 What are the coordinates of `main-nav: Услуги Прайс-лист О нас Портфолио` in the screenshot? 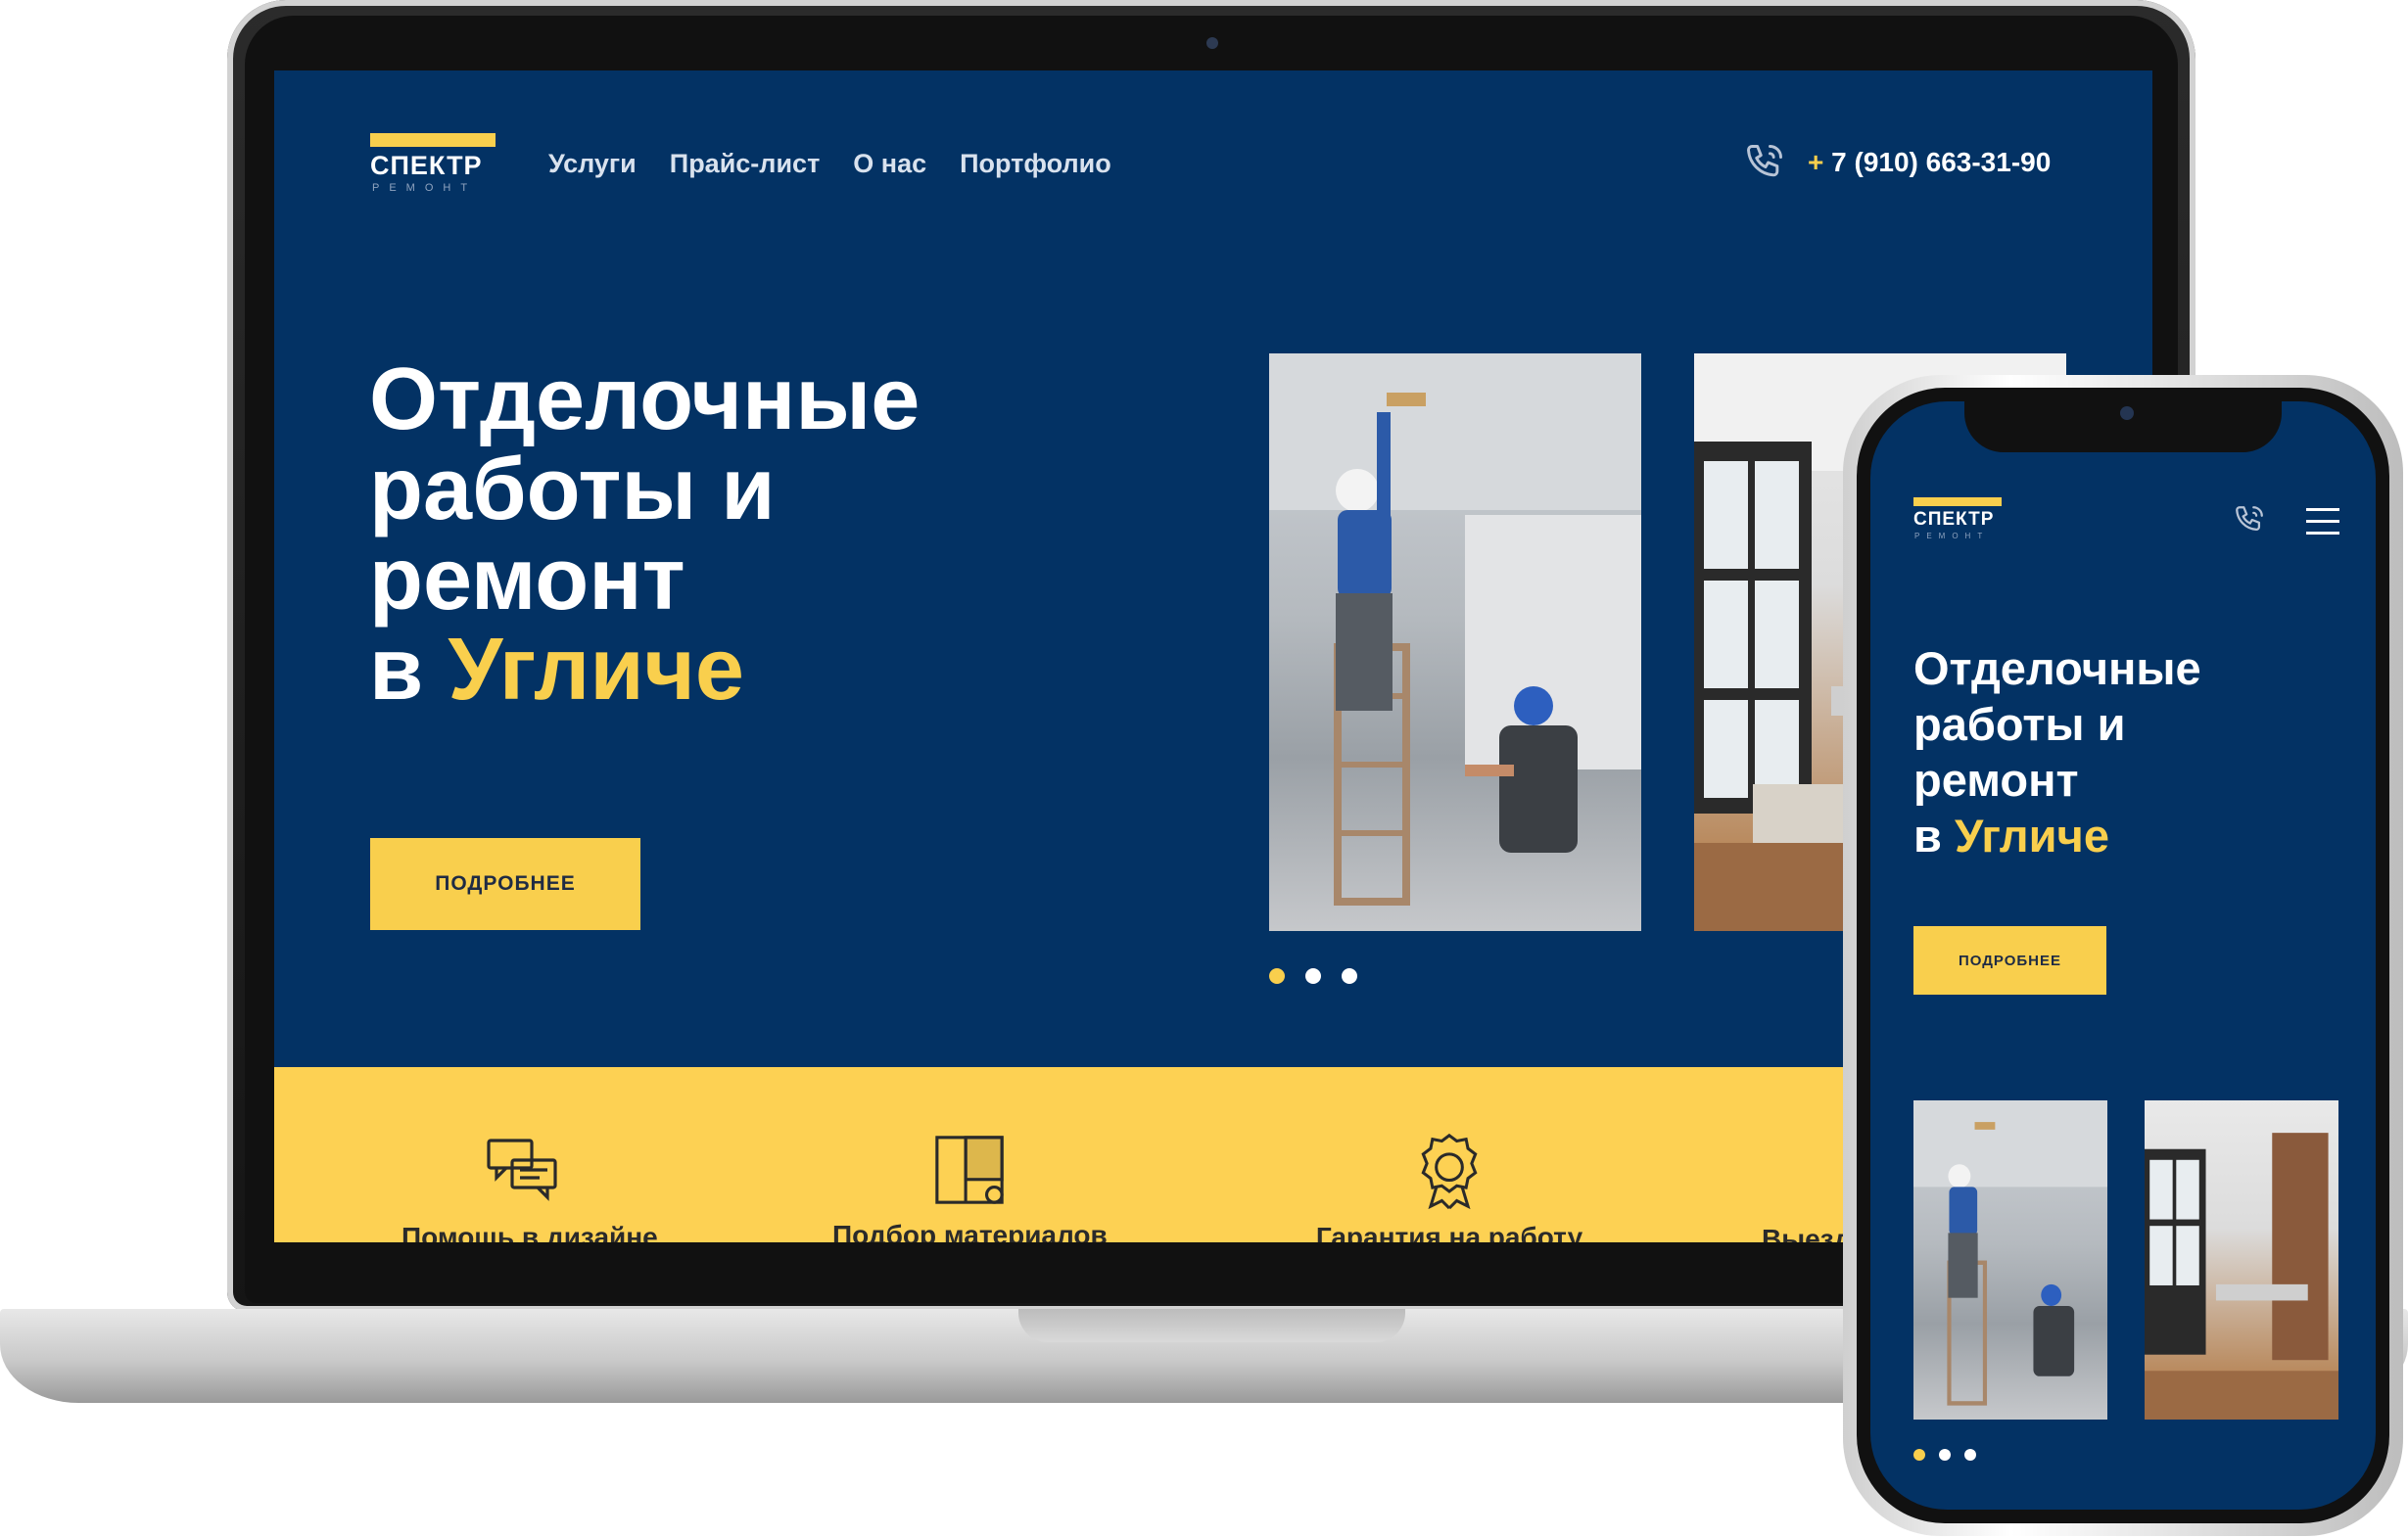 It's located at (829, 164).